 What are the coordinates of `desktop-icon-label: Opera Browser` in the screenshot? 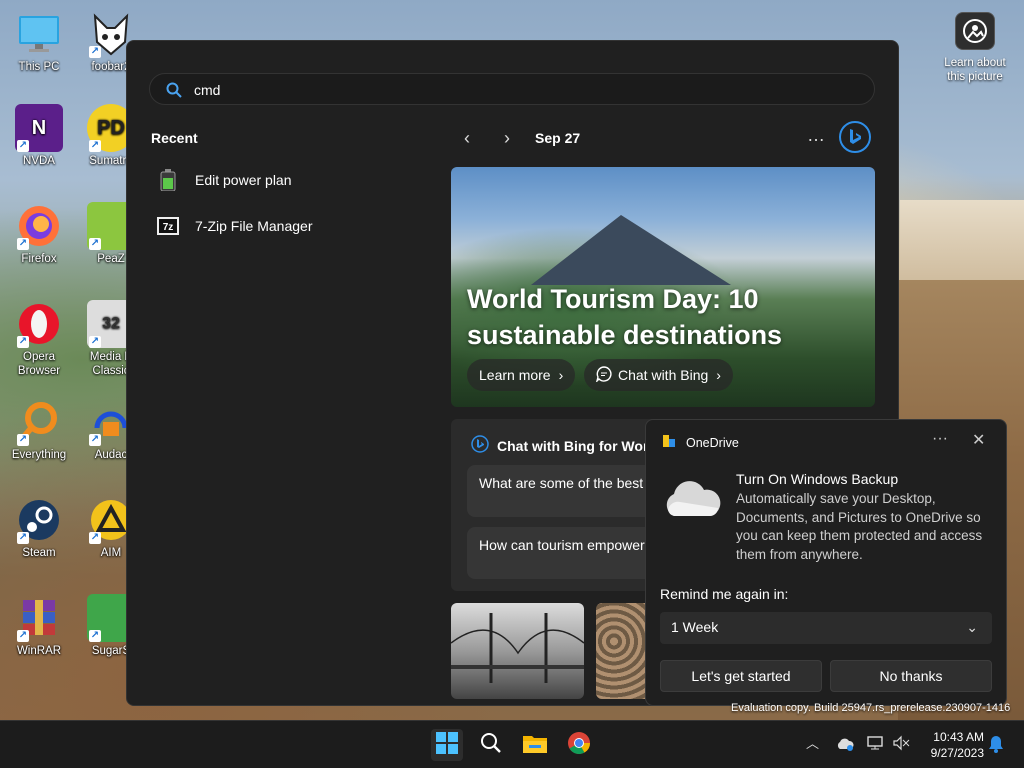 It's located at (39, 364).